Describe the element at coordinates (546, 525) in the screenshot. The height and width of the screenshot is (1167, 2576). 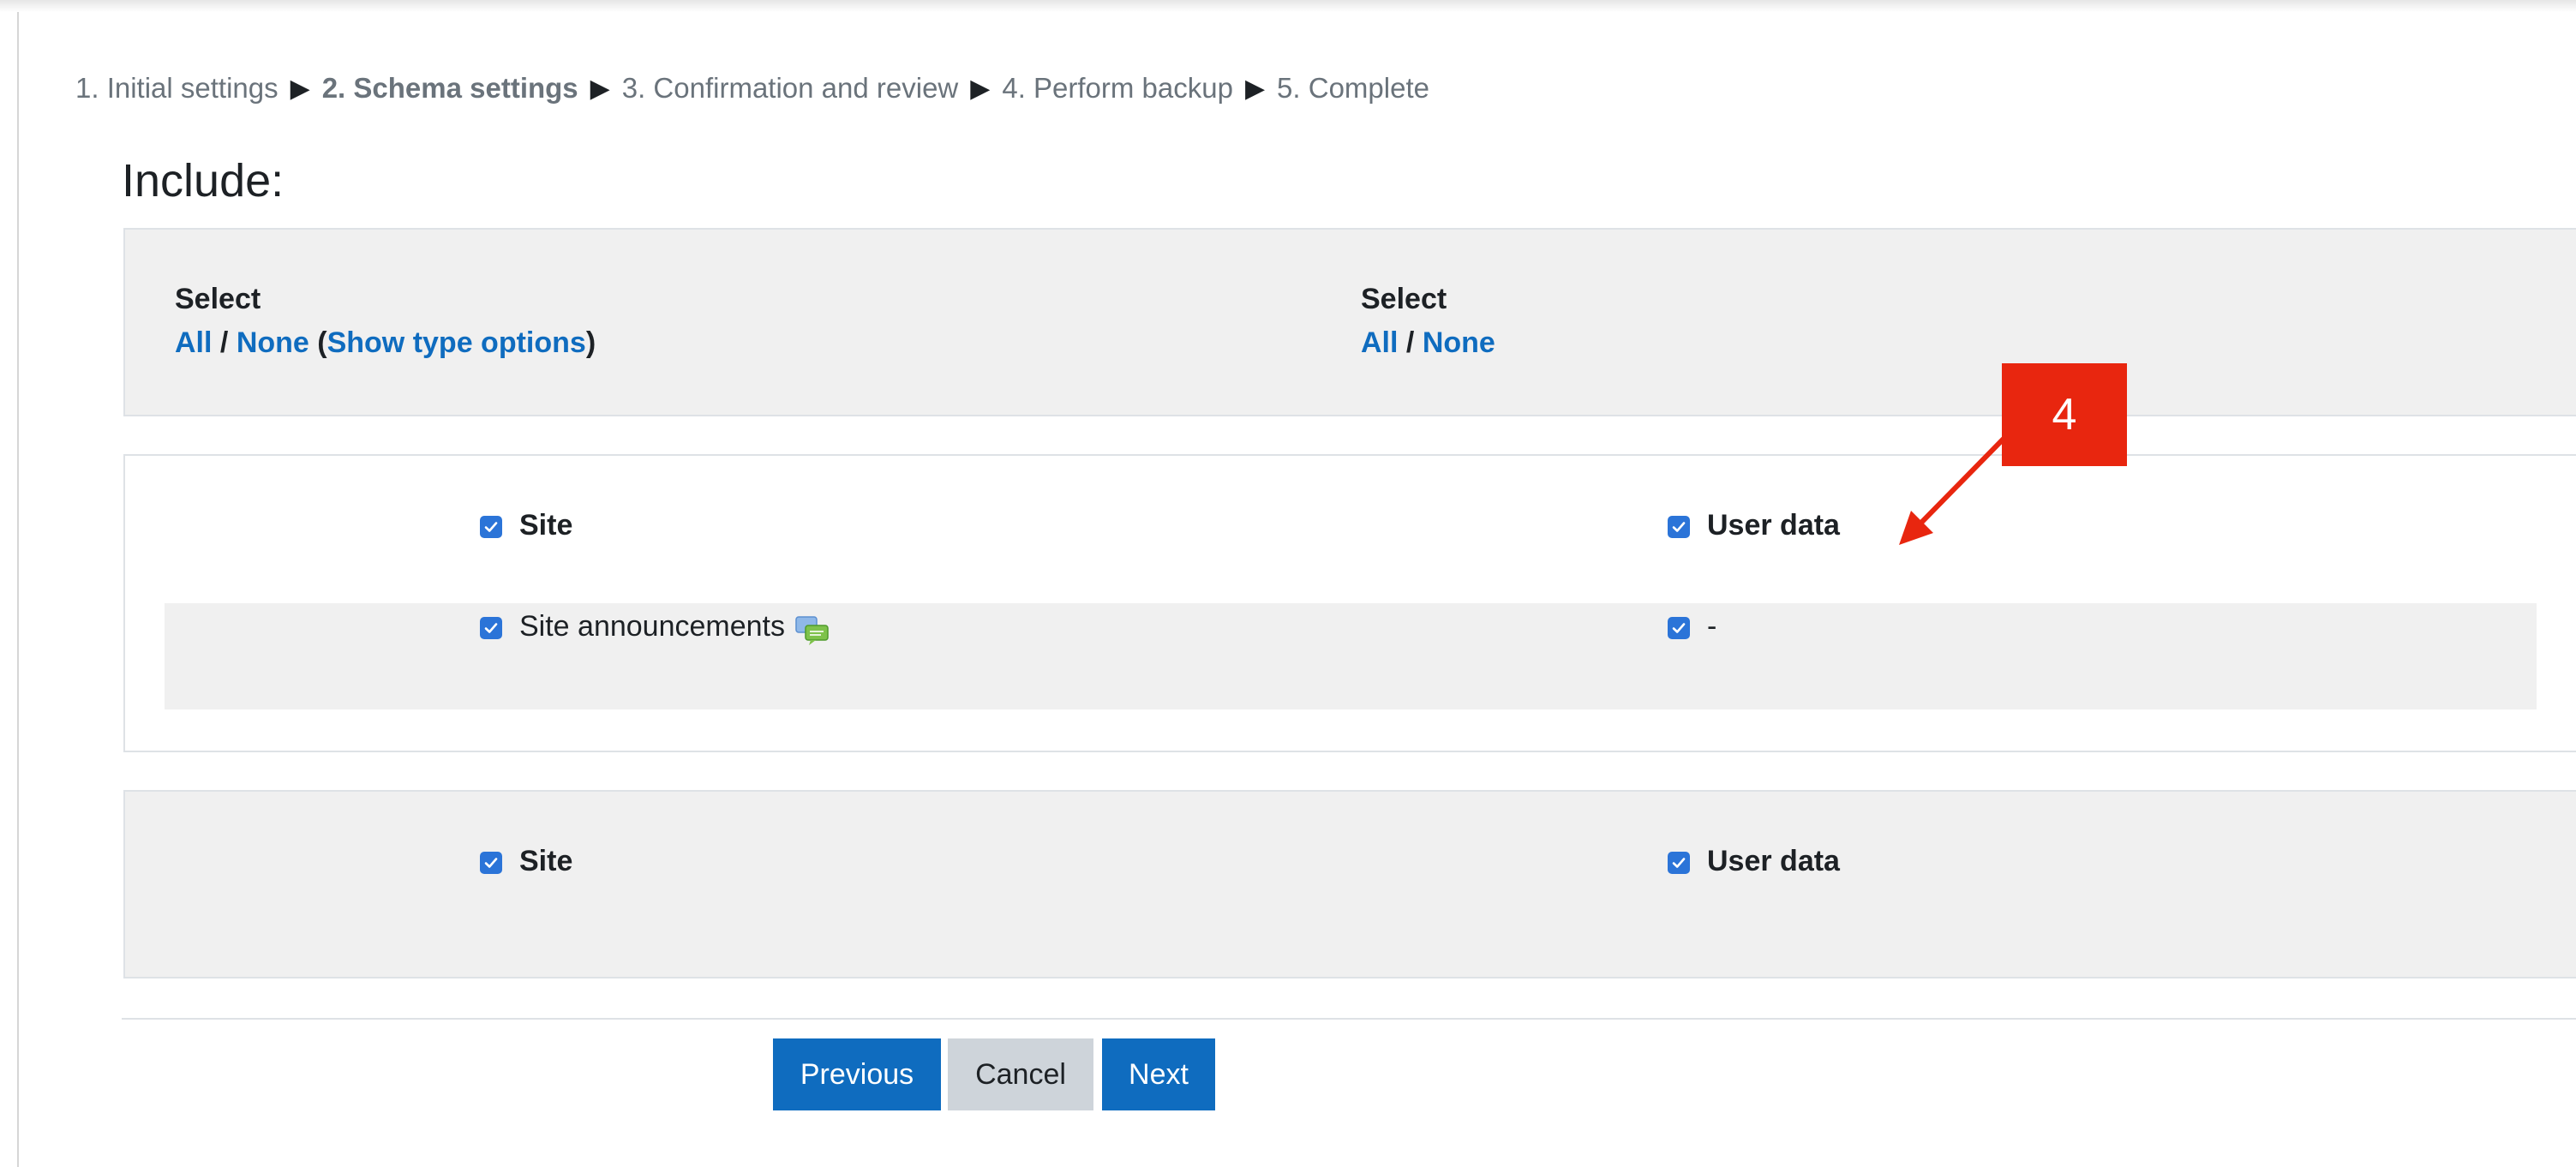
I see `site-label: Site` at that location.